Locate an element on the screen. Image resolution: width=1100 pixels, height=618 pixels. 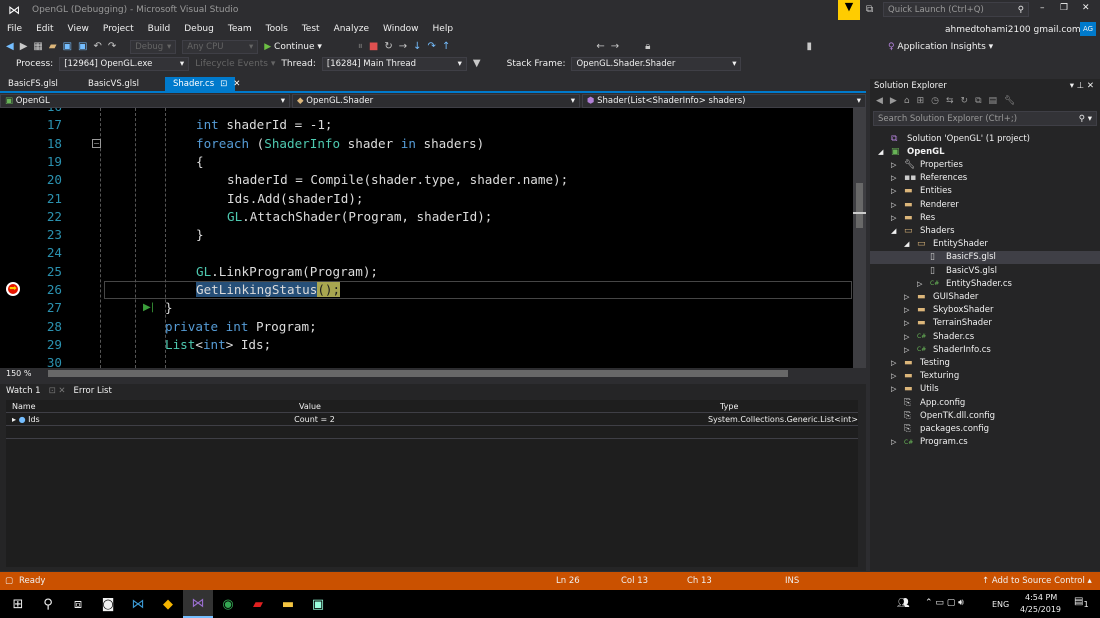
configuration-select: Debug ▾ is located at coordinates (153, 46).